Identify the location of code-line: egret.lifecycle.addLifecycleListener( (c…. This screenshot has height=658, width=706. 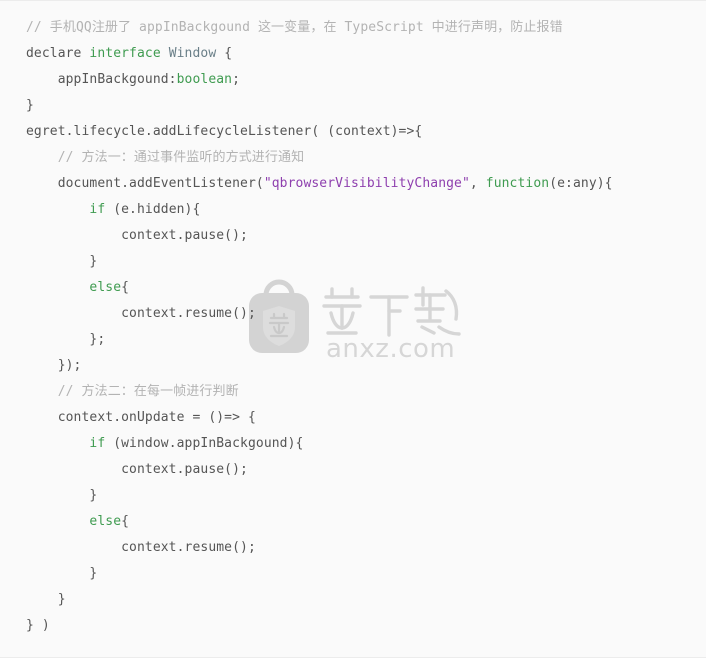
(353, 132).